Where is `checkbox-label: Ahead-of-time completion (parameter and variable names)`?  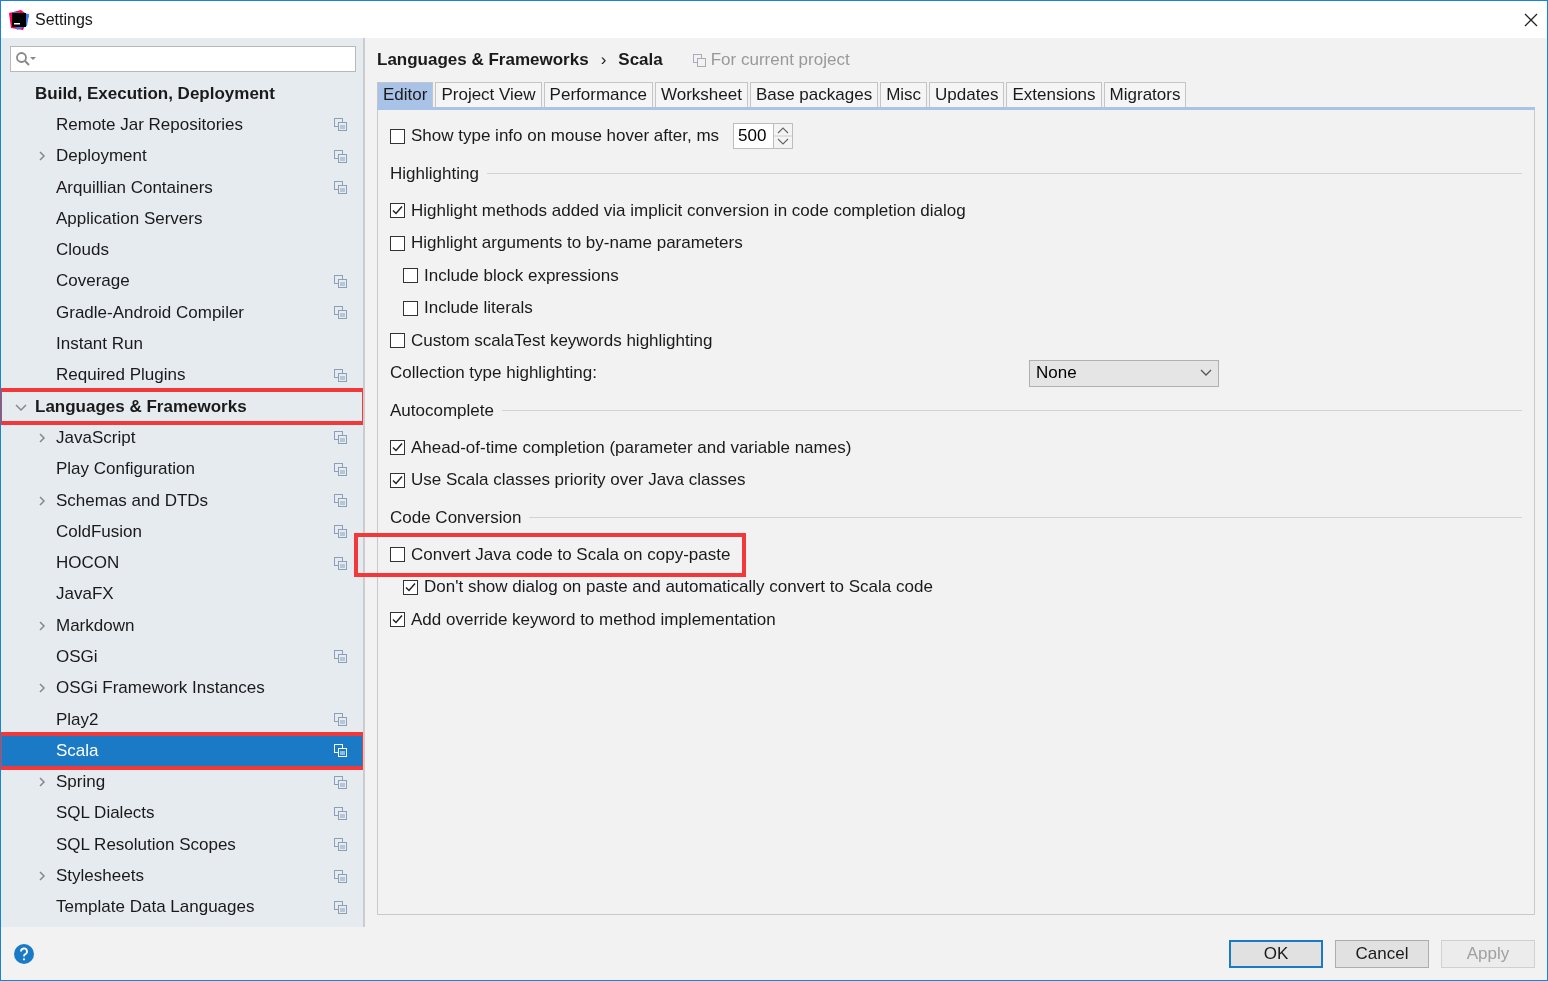 checkbox-label: Ahead-of-time completion (parameter and variable names) is located at coordinates (631, 447).